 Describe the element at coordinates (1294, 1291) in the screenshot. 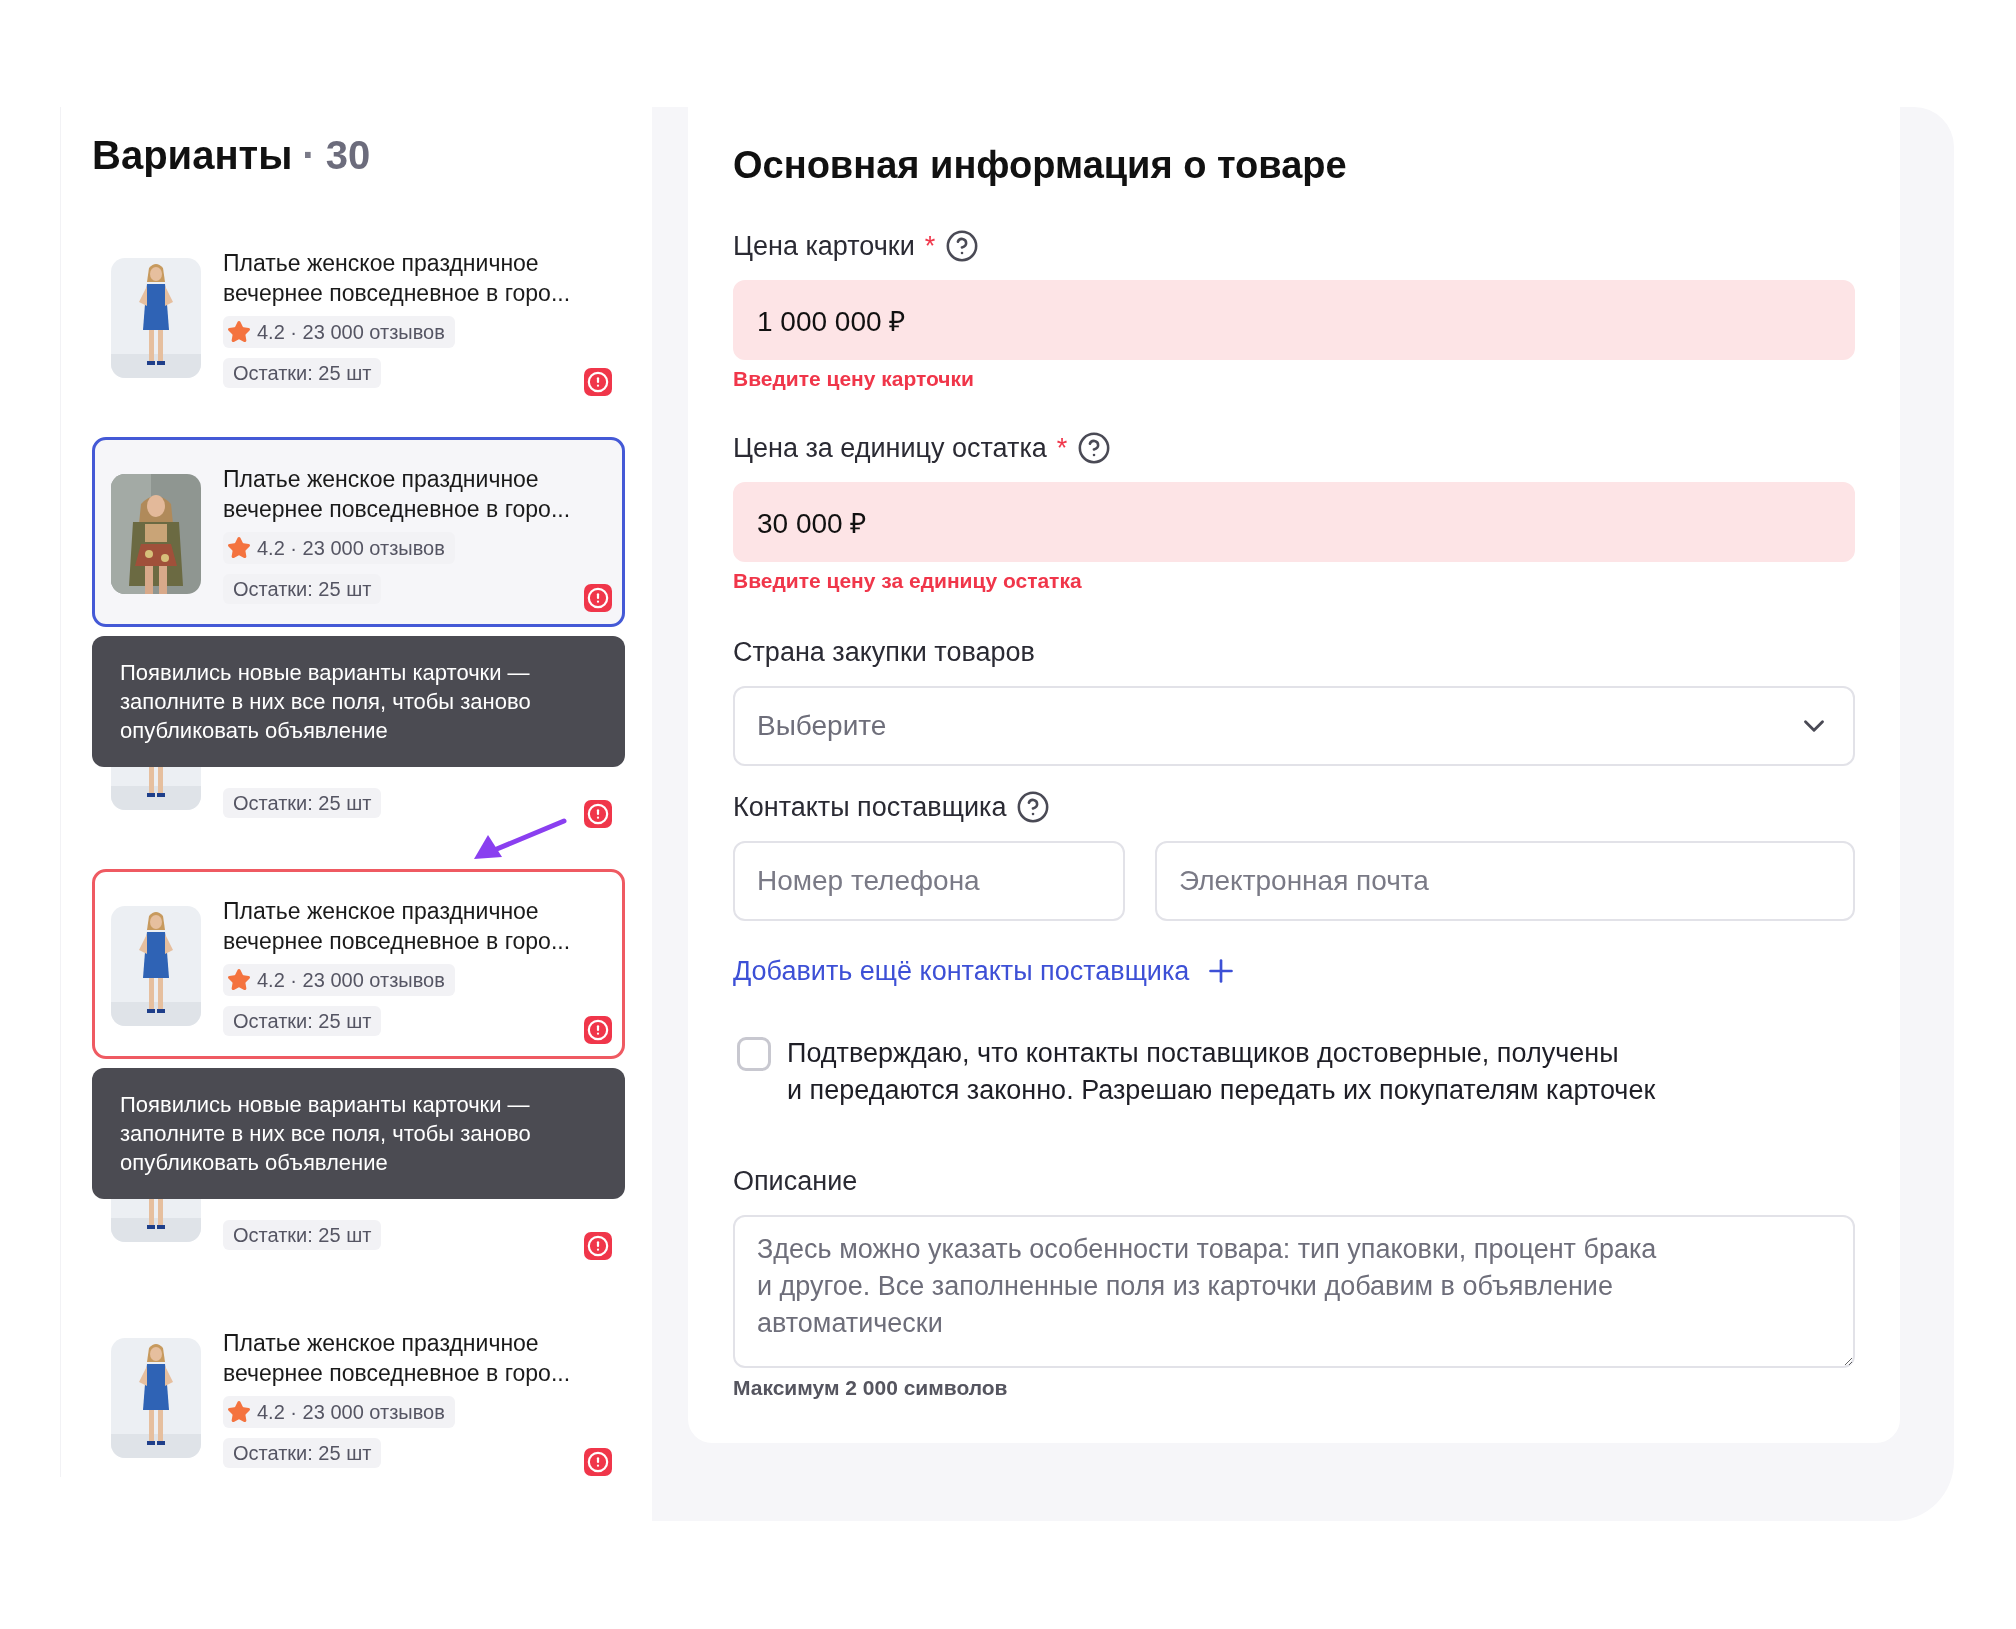

I see `description-field: Здесь можно указать особенности товара: тип упаковки, процент брака и другое. Все заполненные поля из карточки добавим в объявление автоматически` at that location.